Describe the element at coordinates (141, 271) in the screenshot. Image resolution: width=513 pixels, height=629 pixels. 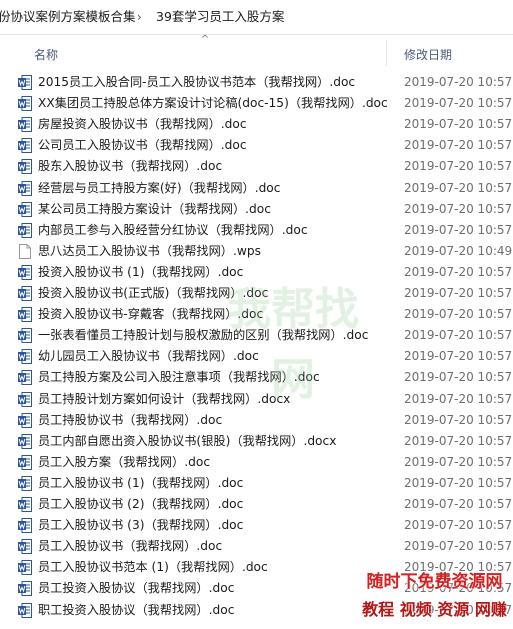
I see `file-name: 投资入股协议书 (1)（我帮找网）.doc` at that location.